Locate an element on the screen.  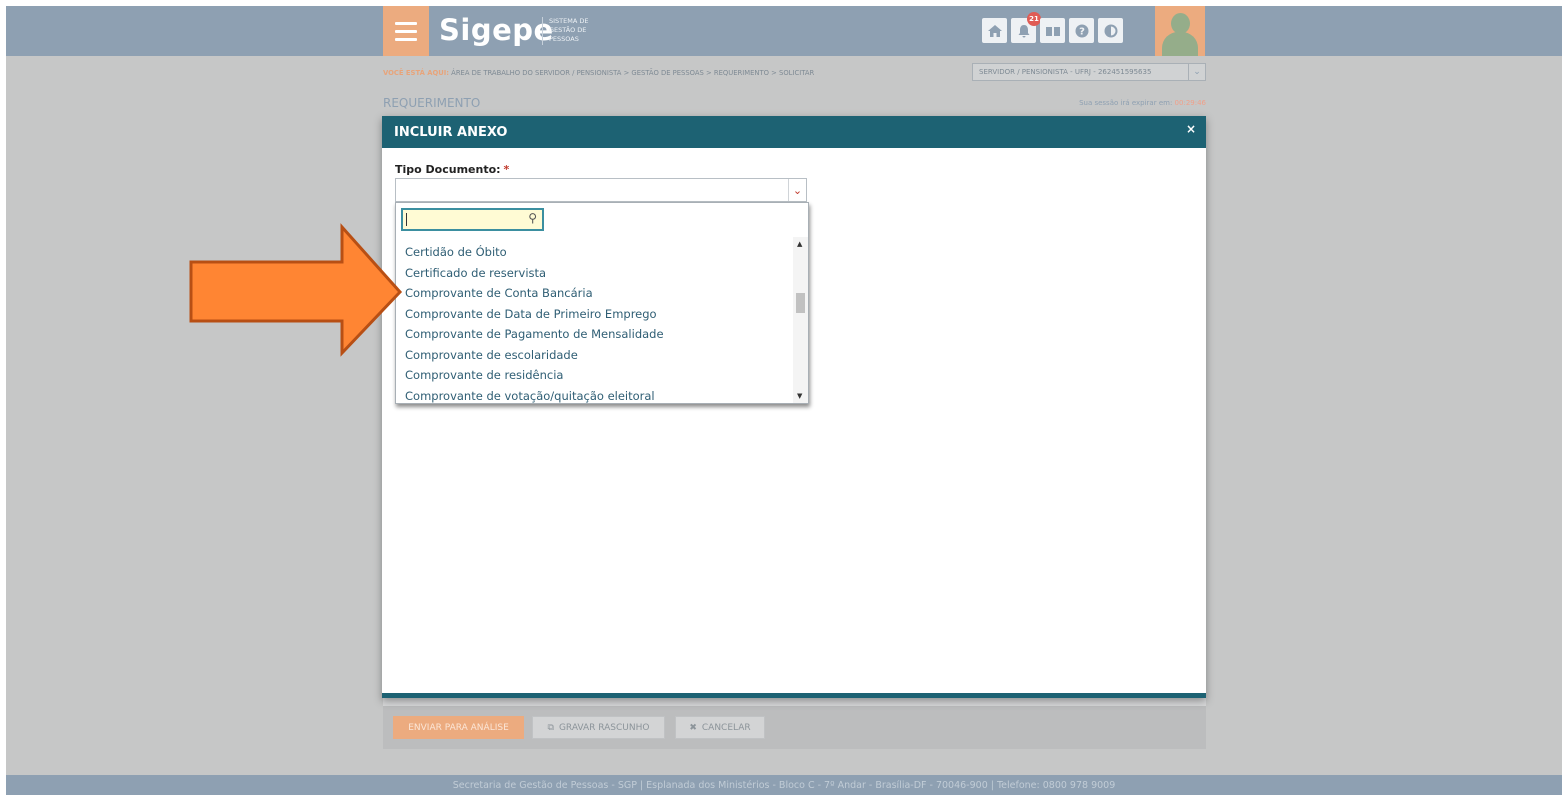
session-time: 00:29:46 is located at coordinates (1190, 103).